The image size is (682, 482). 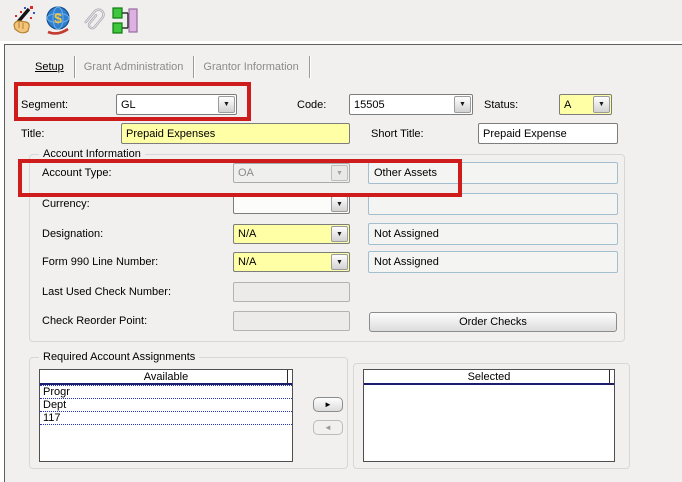 I want to click on available-list-body: Progr Dept 117, so click(x=166, y=405).